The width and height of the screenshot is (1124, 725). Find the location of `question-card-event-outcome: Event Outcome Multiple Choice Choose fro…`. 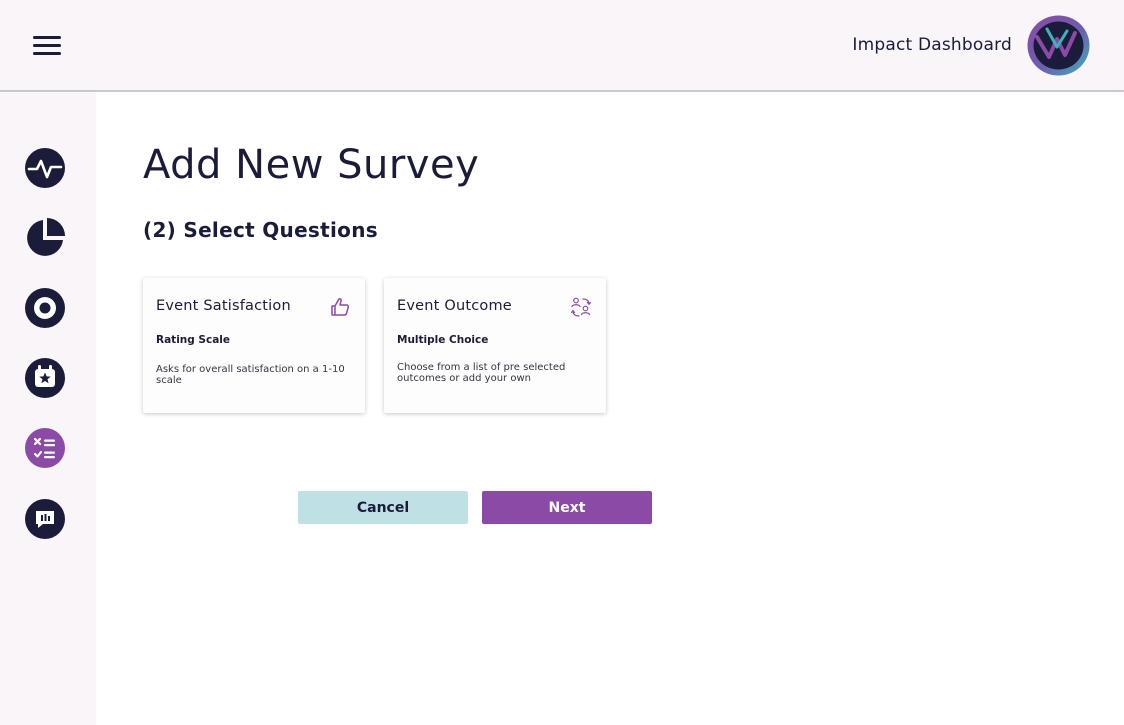

question-card-event-outcome: Event Outcome Multiple Choice Choose fro… is located at coordinates (495, 345).